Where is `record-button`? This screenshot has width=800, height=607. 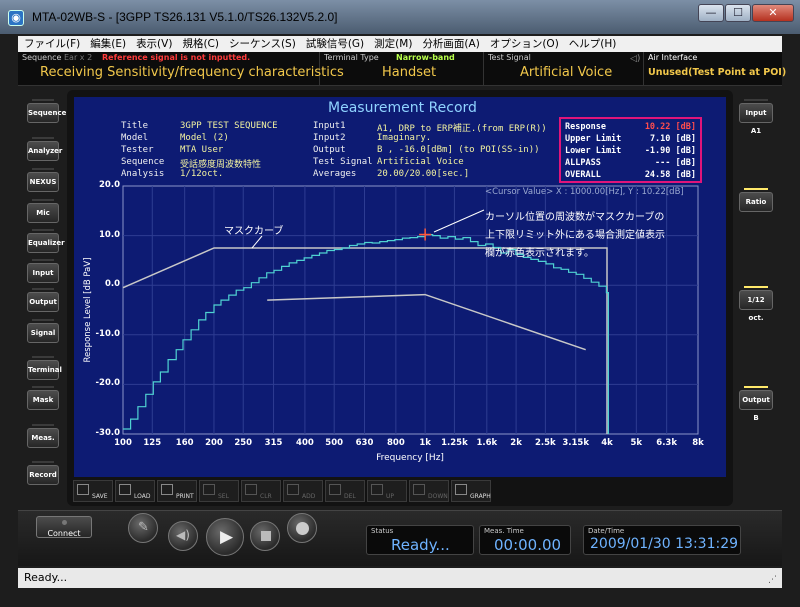
record-button is located at coordinates (302, 528).